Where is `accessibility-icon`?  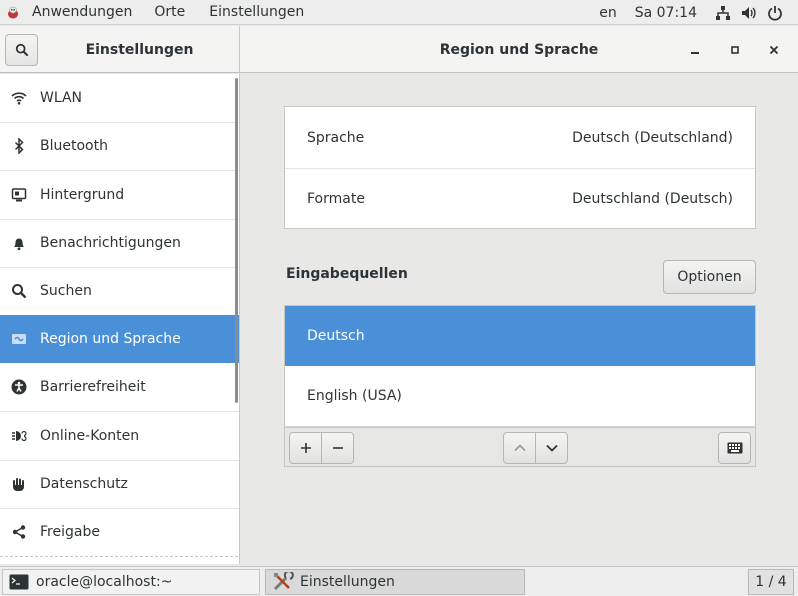 accessibility-icon is located at coordinates (19, 387).